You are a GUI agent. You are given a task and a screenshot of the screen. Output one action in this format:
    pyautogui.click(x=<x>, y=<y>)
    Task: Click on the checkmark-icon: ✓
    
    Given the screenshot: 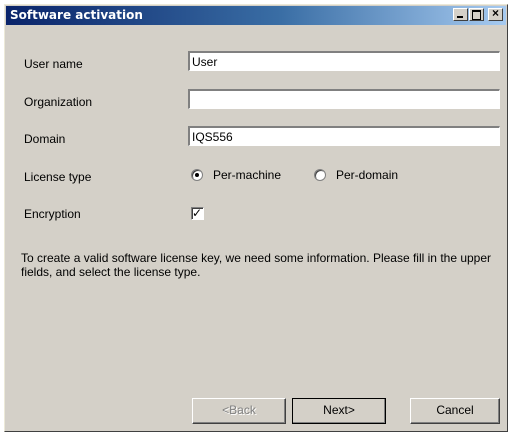 What is the action you would take?
    pyautogui.click(x=197, y=213)
    